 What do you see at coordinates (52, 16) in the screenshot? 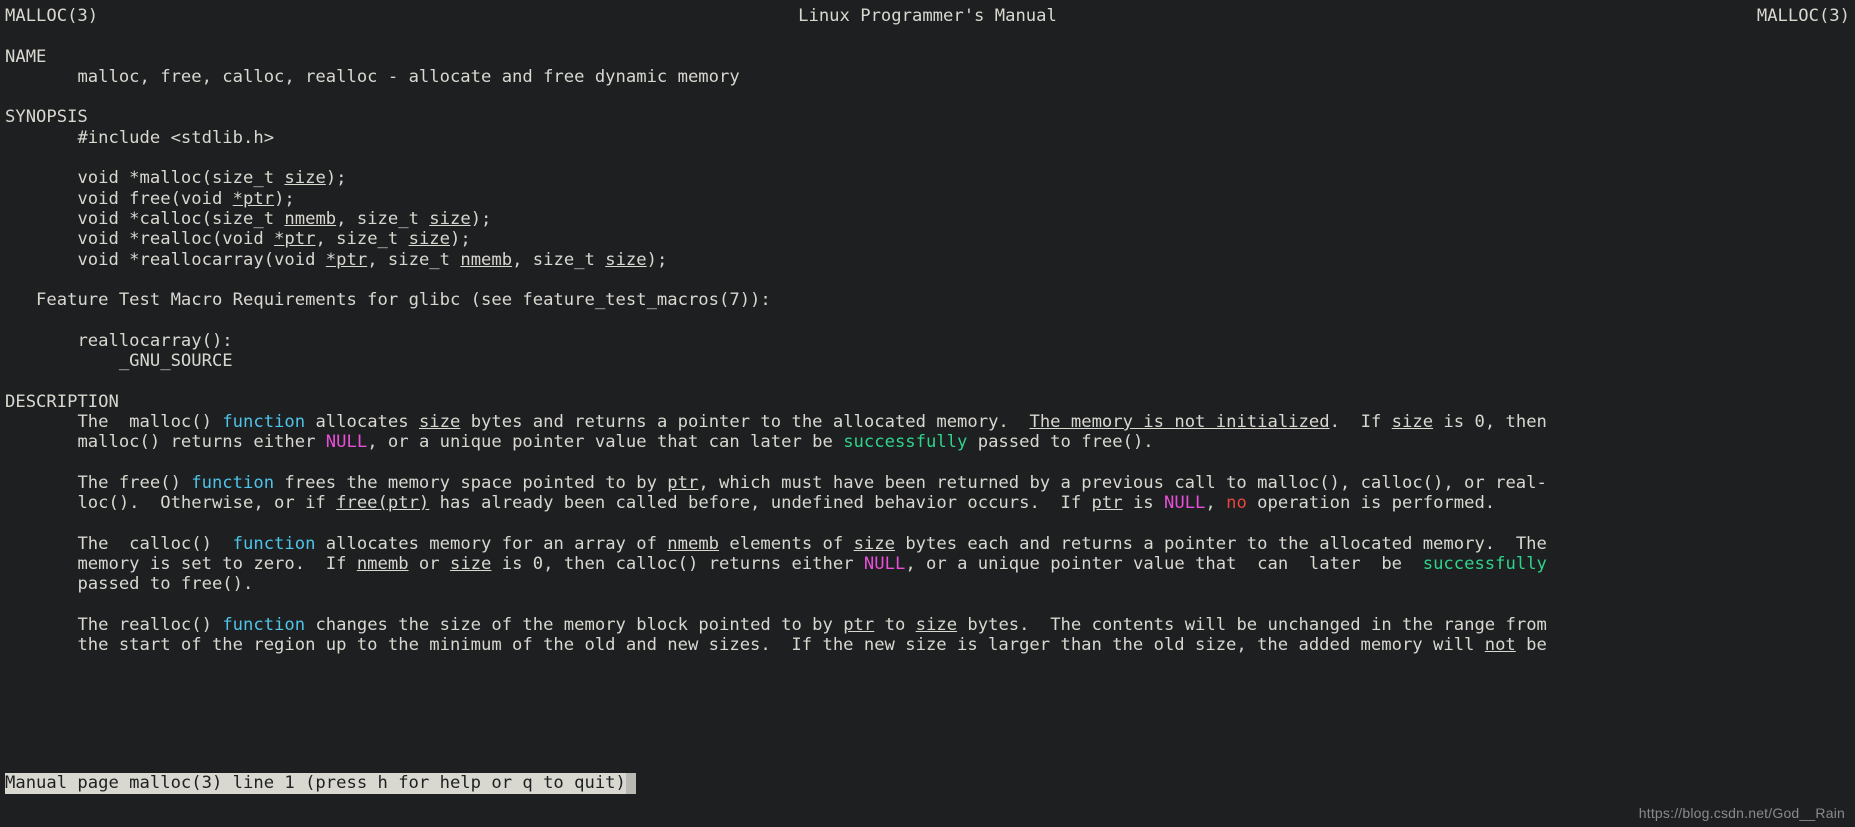
I see `header-left-title: MALLOC(3)` at bounding box center [52, 16].